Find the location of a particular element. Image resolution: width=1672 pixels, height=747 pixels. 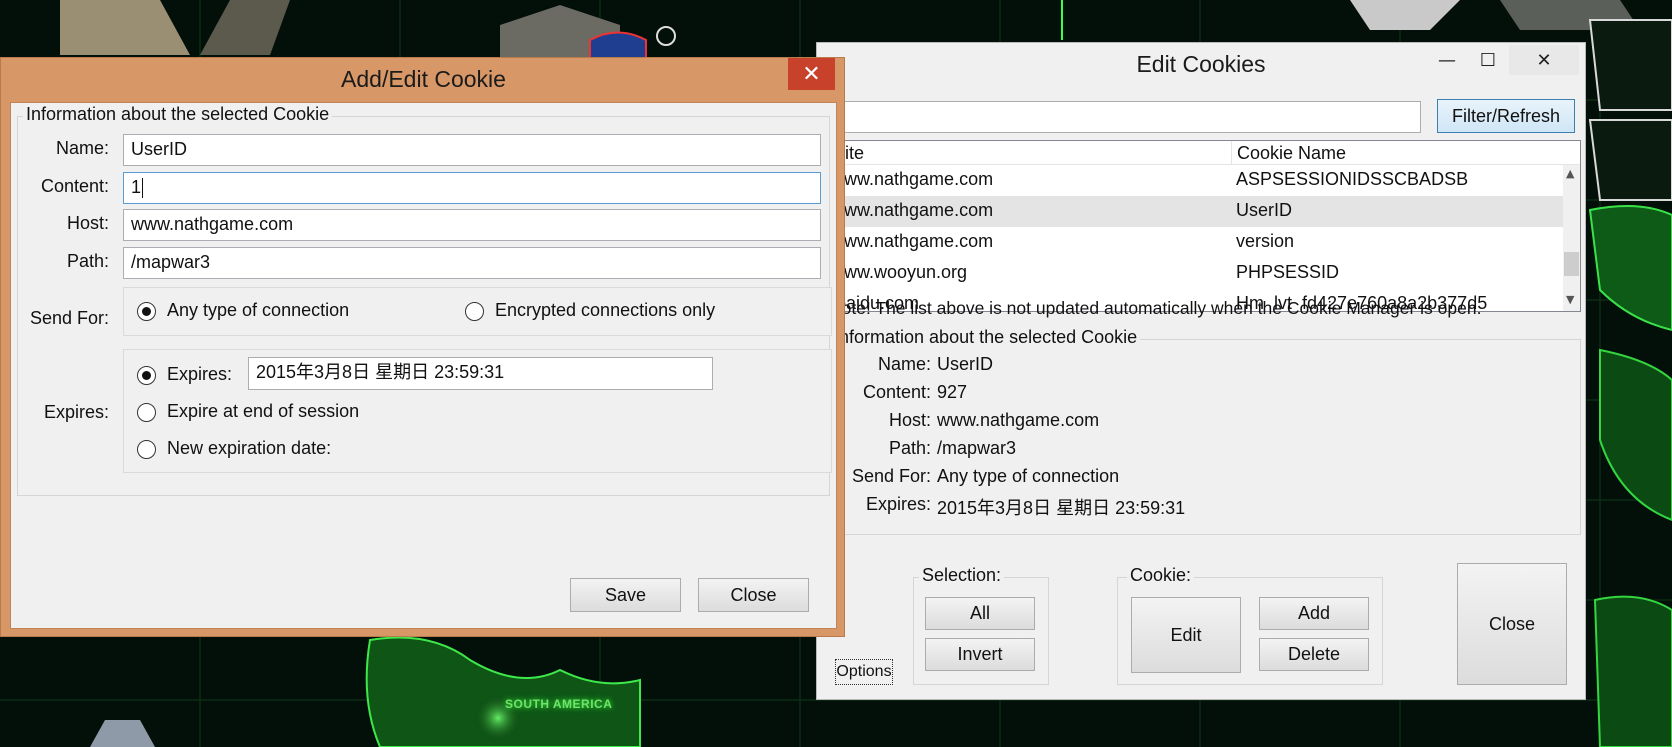

dialog-close-button: ✕ is located at coordinates (811, 74).